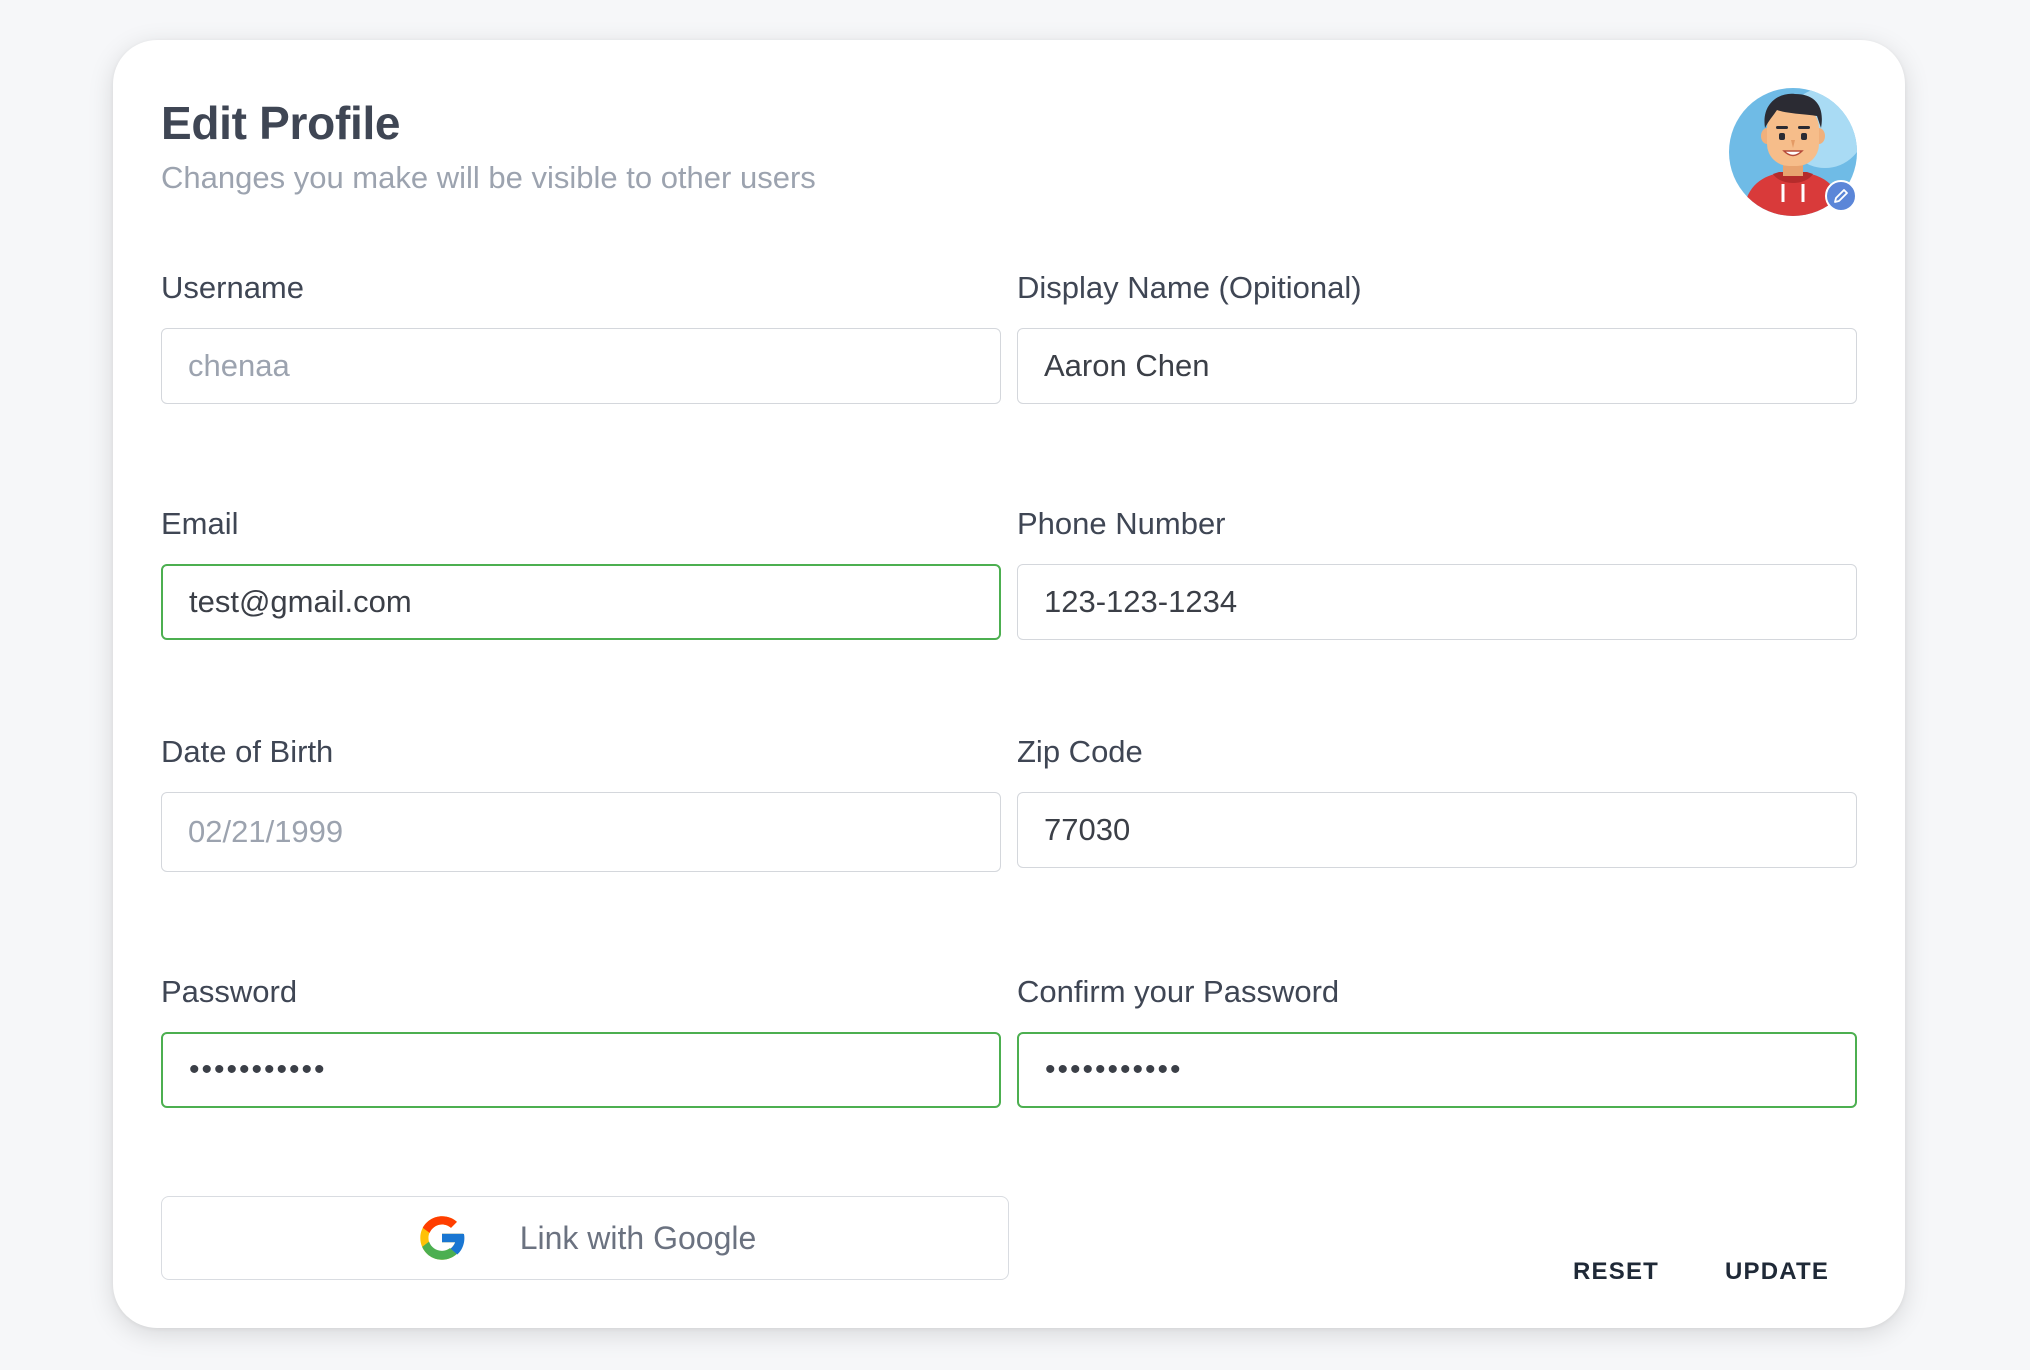 This screenshot has height=1370, width=2030. Describe the element at coordinates (1080, 751) in the screenshot. I see `zip-label: Zip Code` at that location.